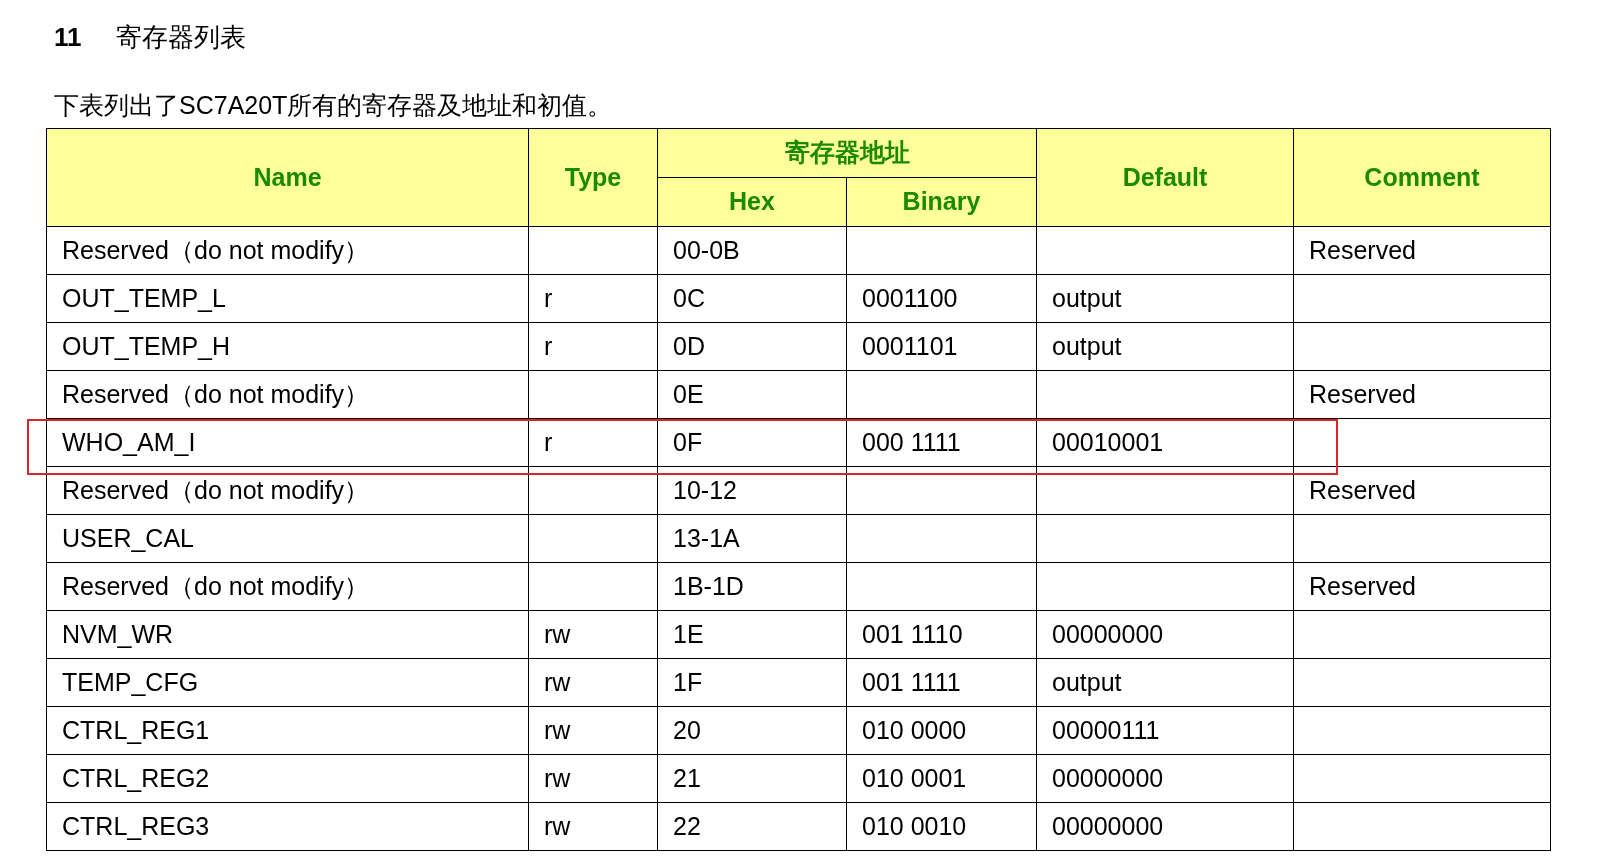  I want to click on cell-text: 010 0000, so click(914, 729).